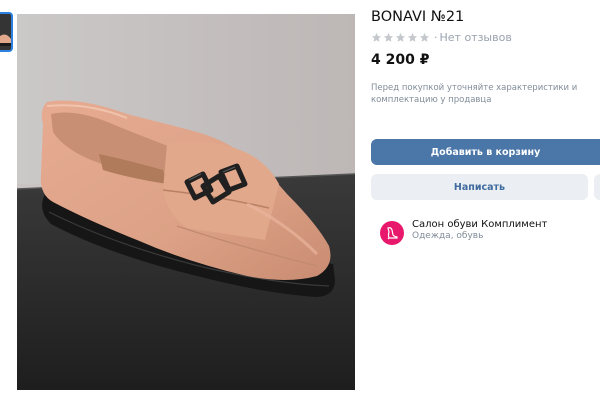  Describe the element at coordinates (418, 17) in the screenshot. I see `product-title: BONAVI №21` at that location.